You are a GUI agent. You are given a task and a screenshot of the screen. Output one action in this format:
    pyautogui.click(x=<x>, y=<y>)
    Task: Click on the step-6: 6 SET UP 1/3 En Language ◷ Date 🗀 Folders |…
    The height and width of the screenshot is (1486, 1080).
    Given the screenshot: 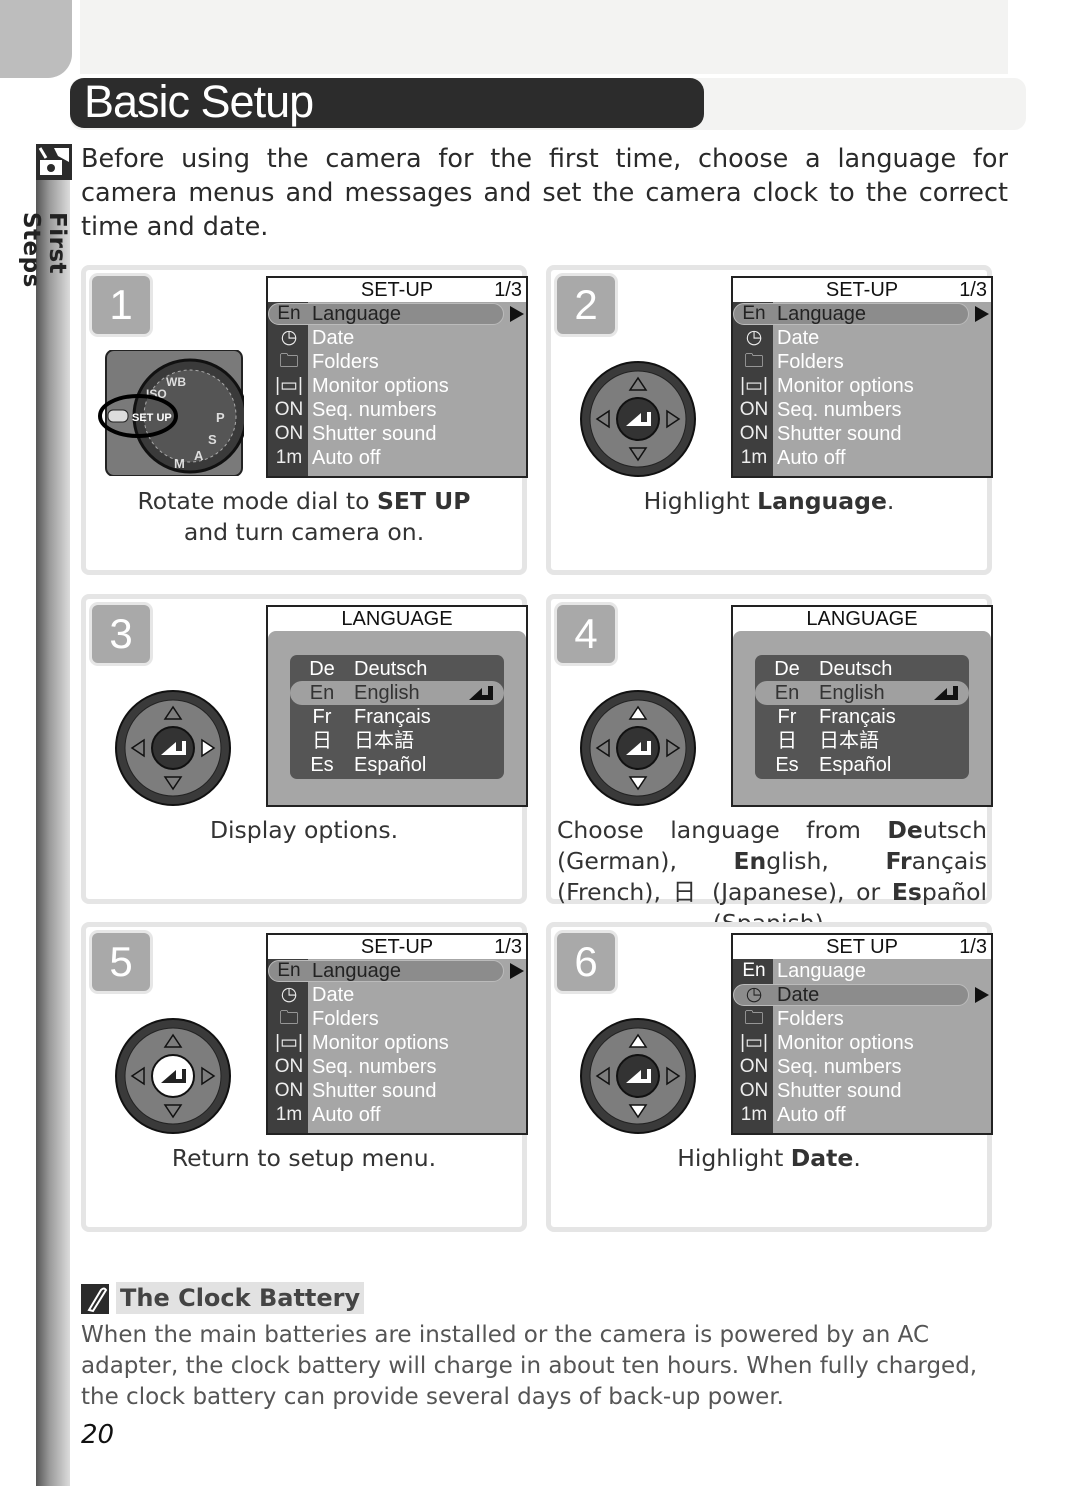 What is the action you would take?
    pyautogui.click(x=769, y=1077)
    